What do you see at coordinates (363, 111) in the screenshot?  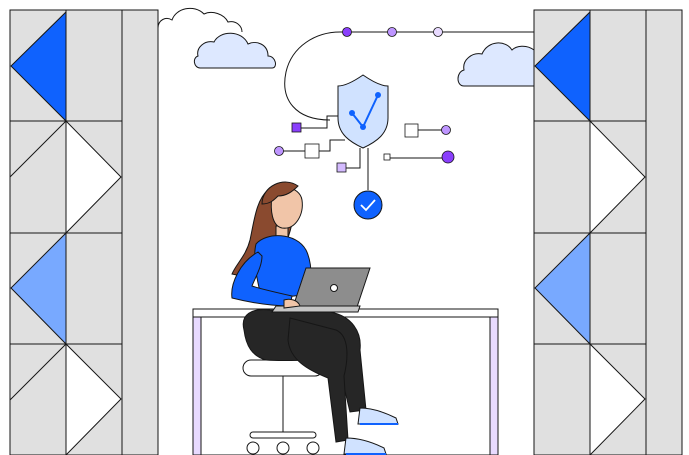 I see `shield-icon` at bounding box center [363, 111].